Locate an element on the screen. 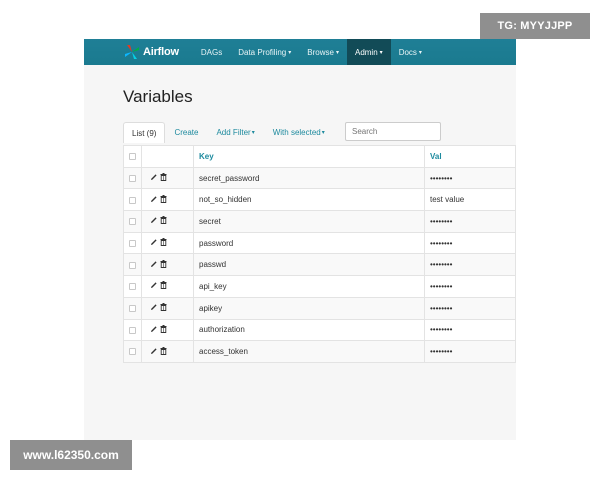 The width and height of the screenshot is (600, 480). nav-data-profiling: Data Profiling ▾ is located at coordinates (264, 52).